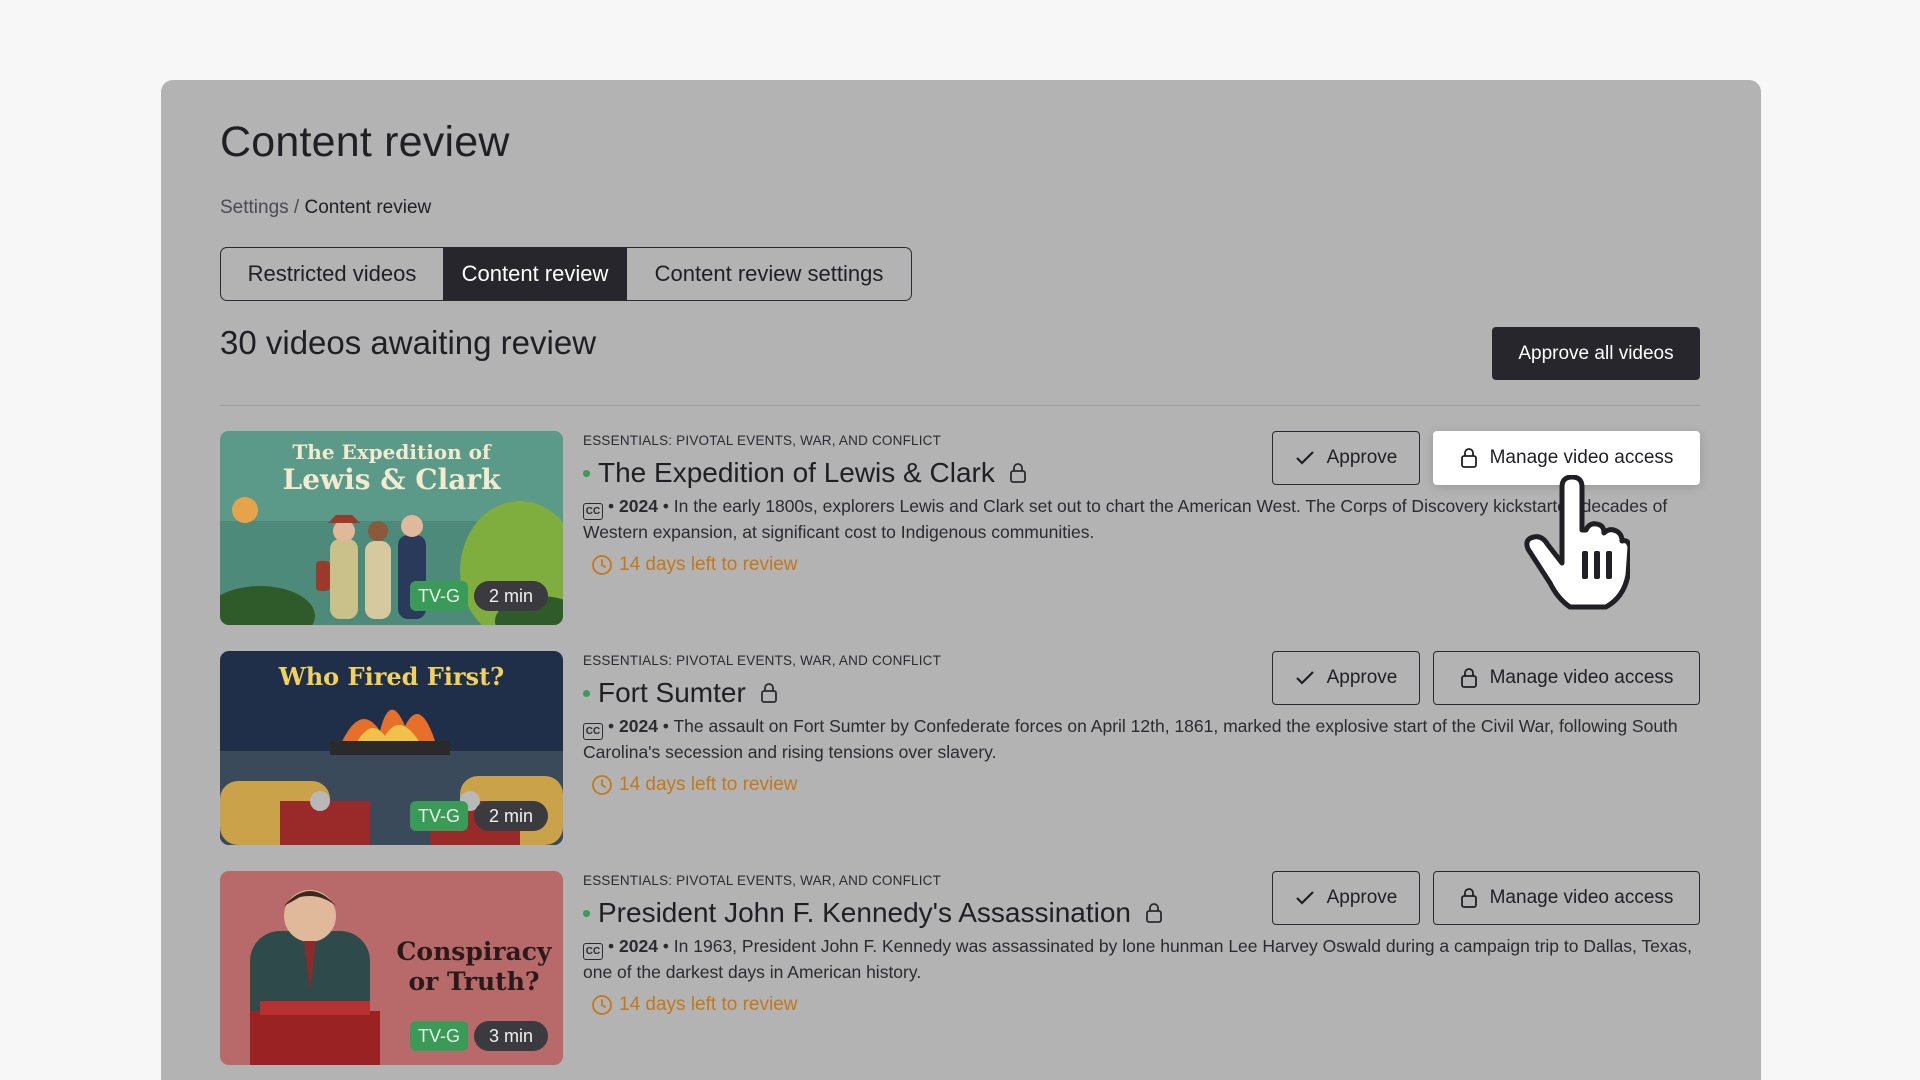 This screenshot has width=1920, height=1080. I want to click on videos-awaiting-count: 30 videos awaiting review, so click(408, 342).